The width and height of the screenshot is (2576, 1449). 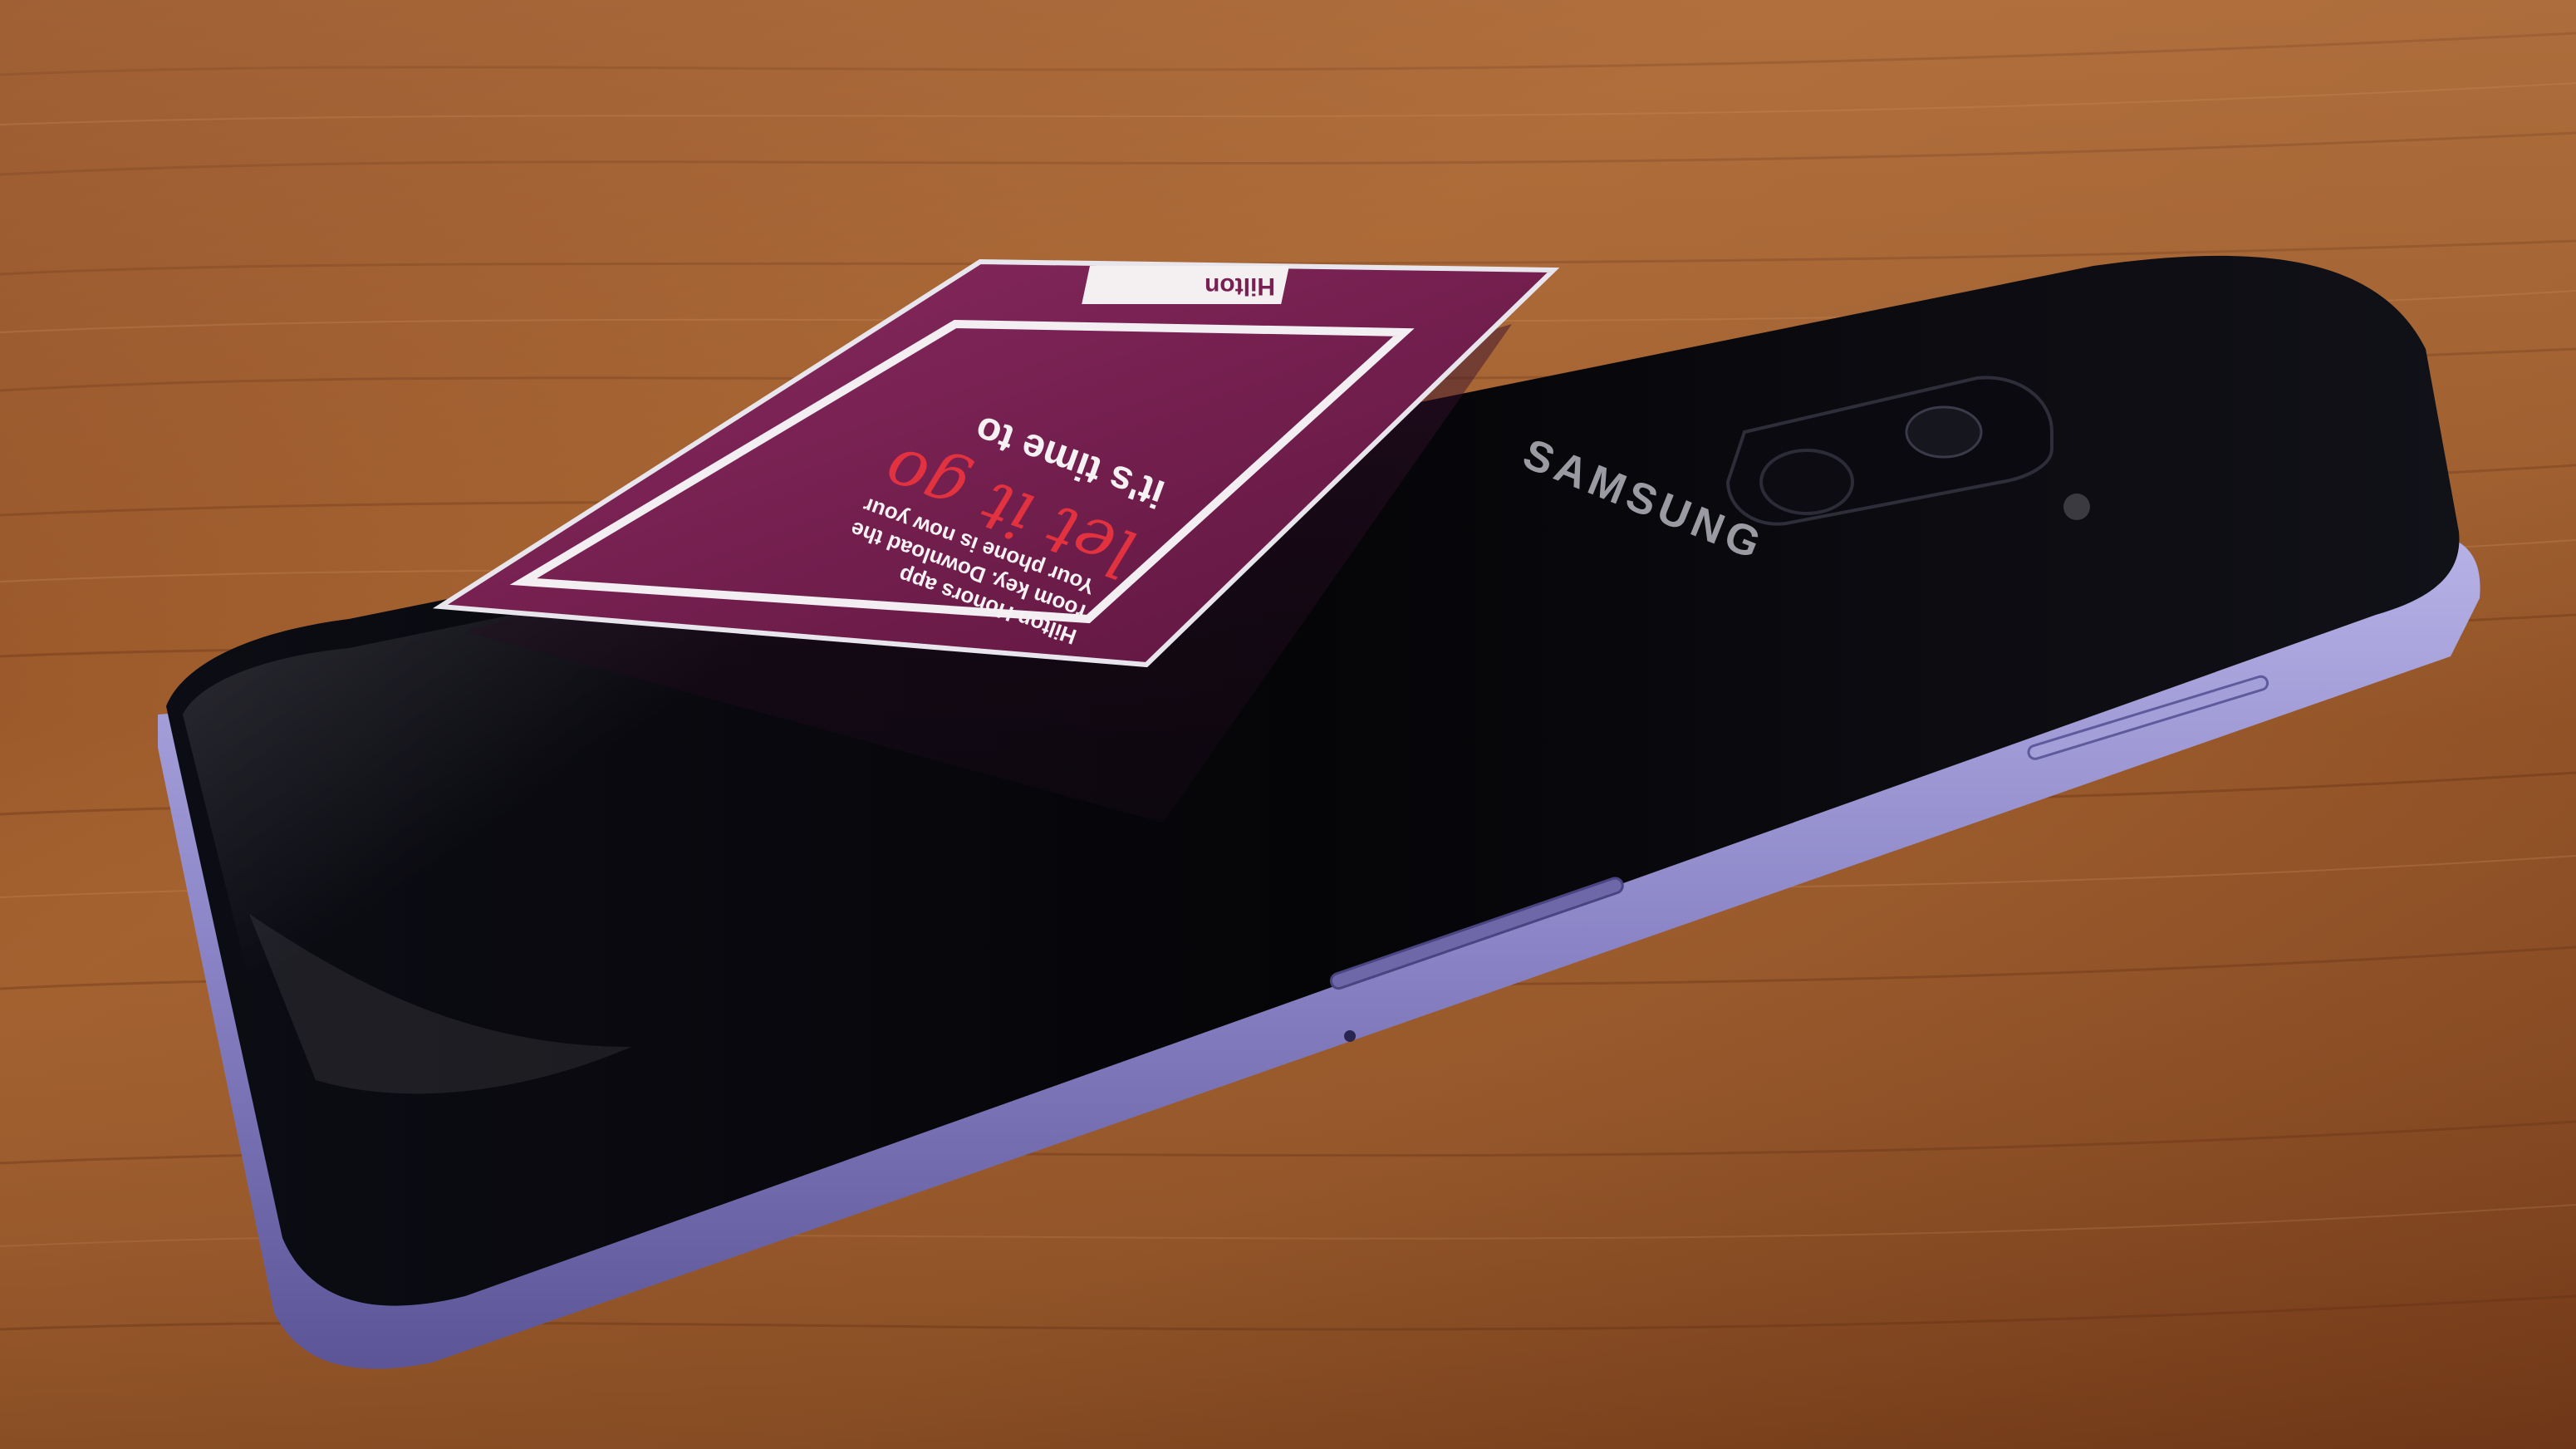 What do you see at coordinates (1806, 482) in the screenshot?
I see `fingerprint-sensor-icon` at bounding box center [1806, 482].